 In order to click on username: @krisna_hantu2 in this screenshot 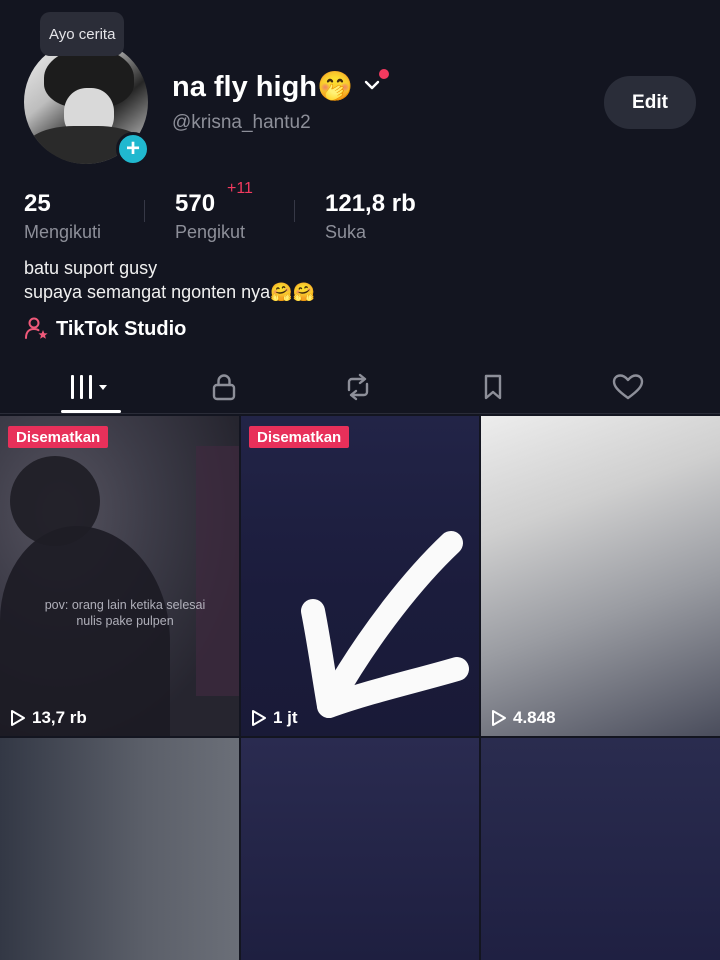, I will do `click(241, 122)`.